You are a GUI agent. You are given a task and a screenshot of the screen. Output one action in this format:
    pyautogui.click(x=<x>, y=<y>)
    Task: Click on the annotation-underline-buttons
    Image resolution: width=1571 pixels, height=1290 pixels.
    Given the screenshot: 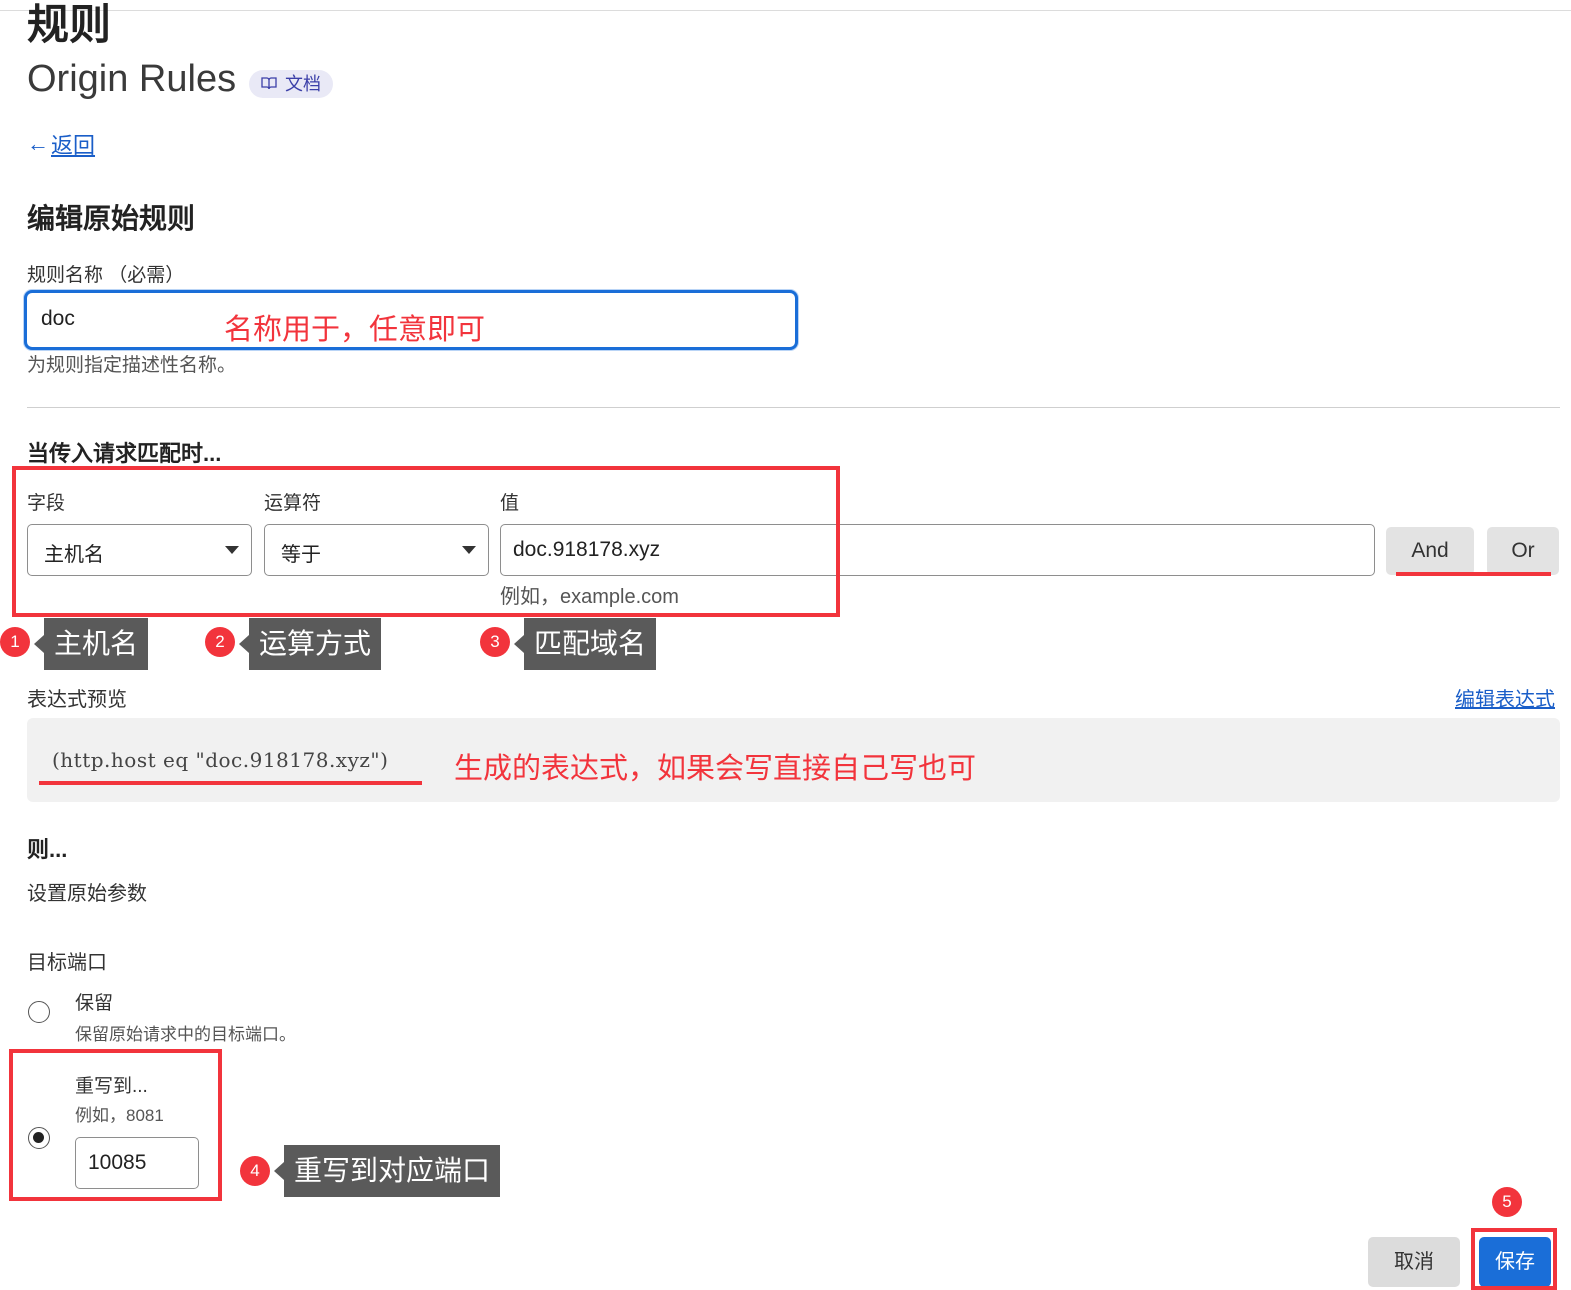 What is the action you would take?
    pyautogui.click(x=1473, y=574)
    